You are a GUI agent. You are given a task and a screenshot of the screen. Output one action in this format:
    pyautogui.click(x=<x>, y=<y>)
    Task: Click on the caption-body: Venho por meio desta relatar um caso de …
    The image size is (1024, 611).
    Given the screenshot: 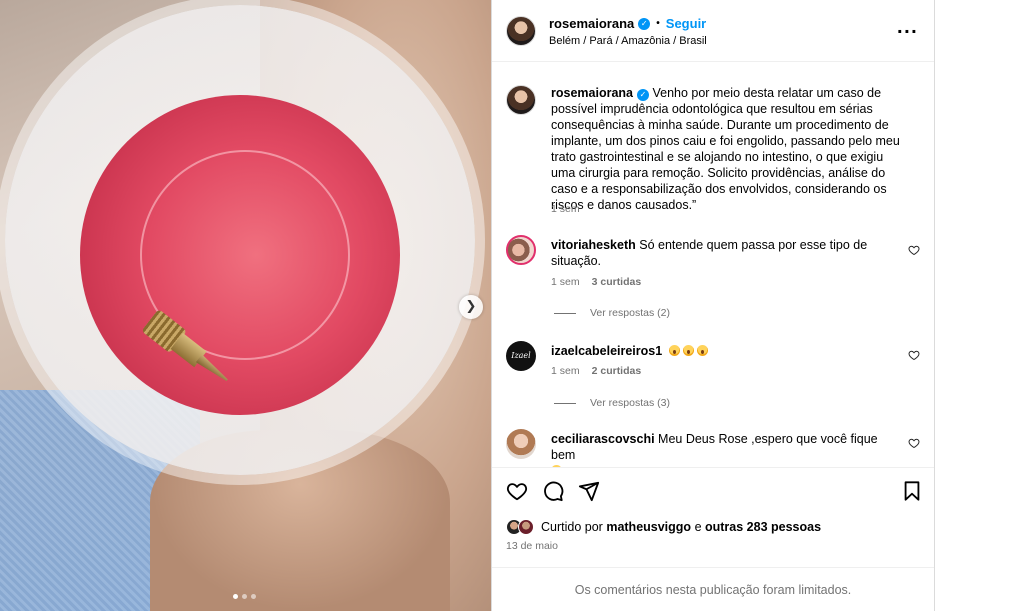 What is the action you would take?
    pyautogui.click(x=725, y=149)
    